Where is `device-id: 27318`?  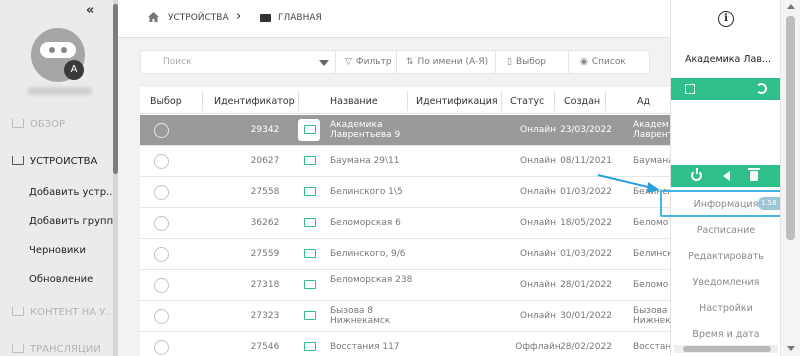 device-id: 27318 is located at coordinates (265, 285).